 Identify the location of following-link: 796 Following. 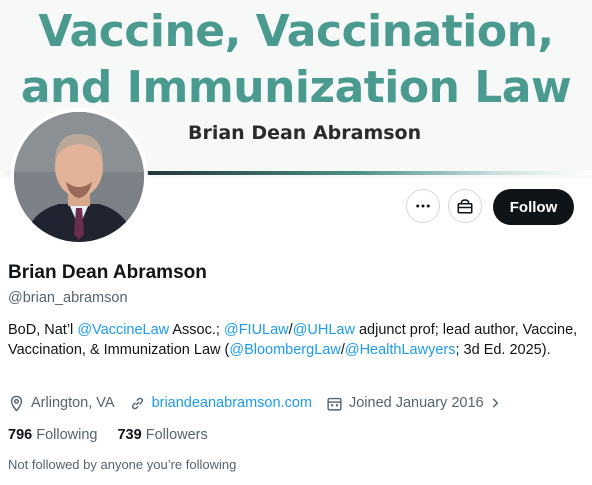
(52, 435).